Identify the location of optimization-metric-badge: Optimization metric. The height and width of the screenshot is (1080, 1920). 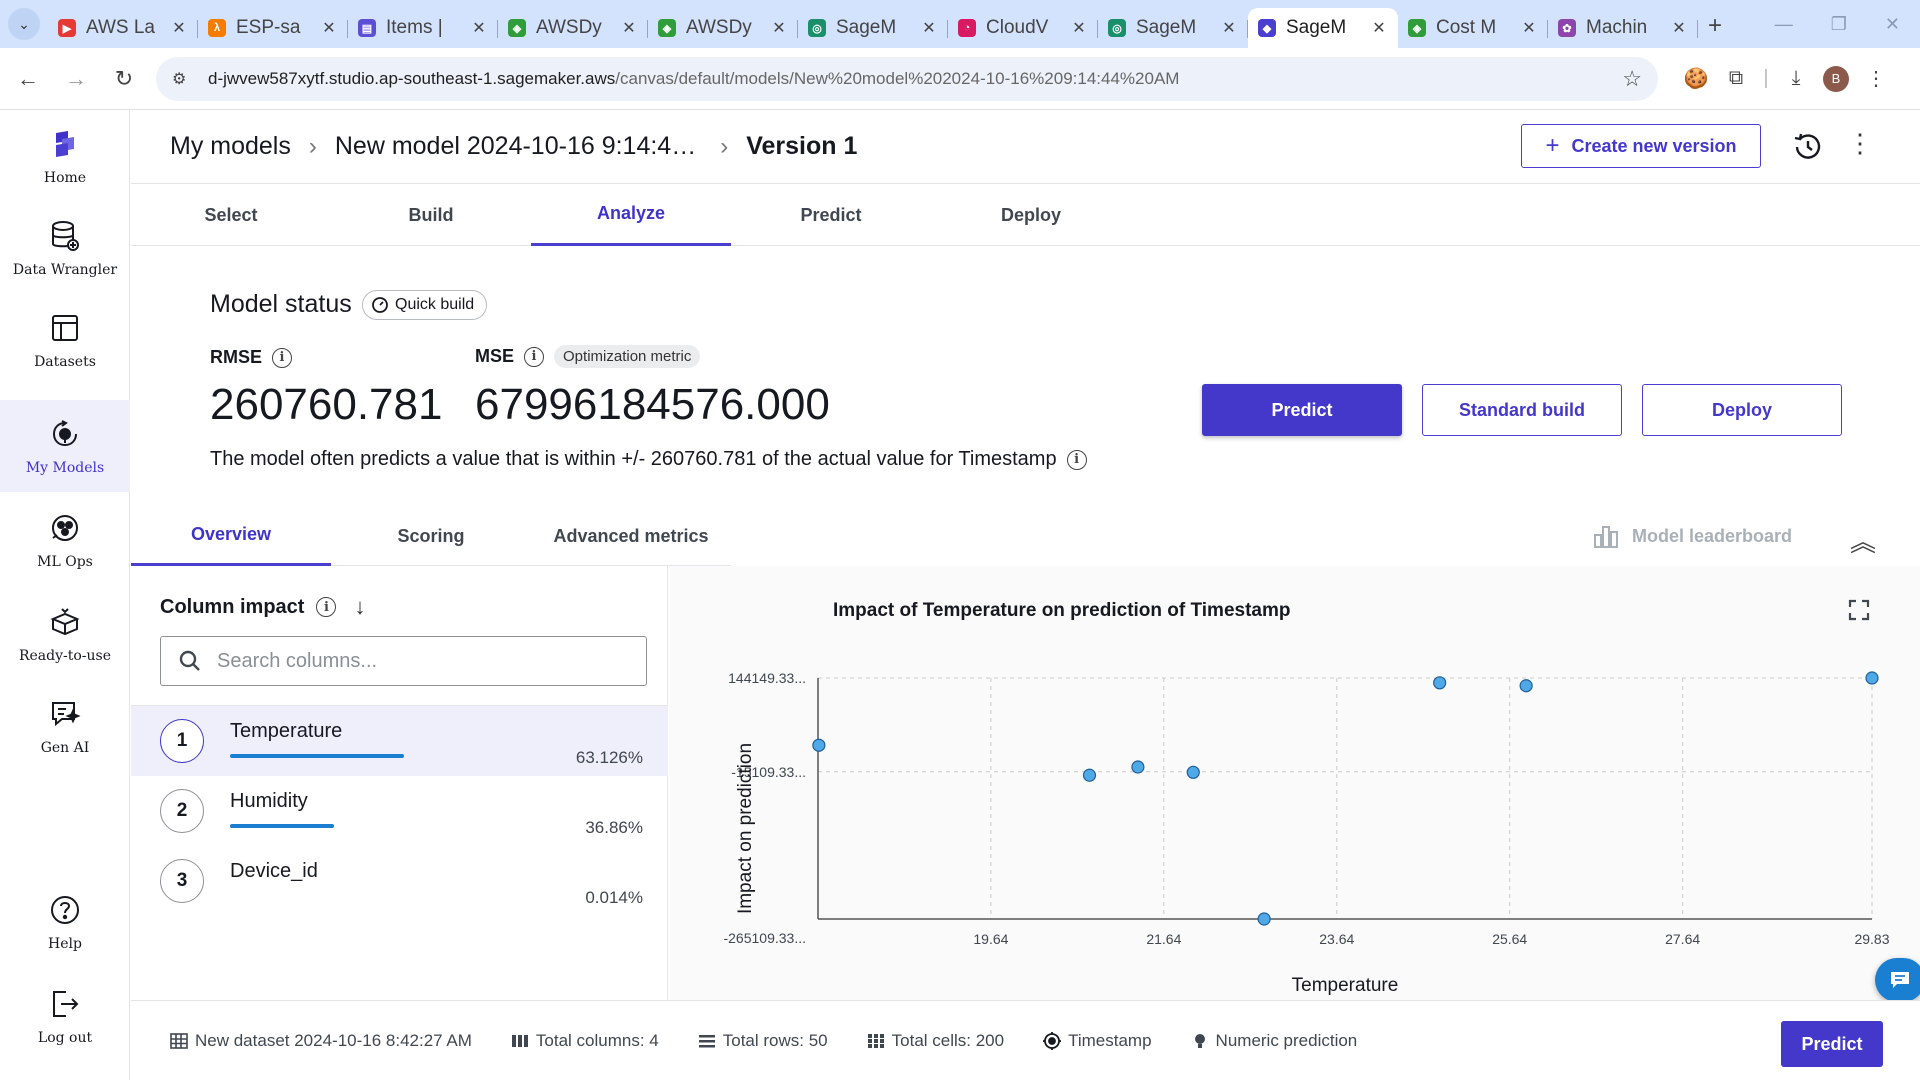
(627, 356).